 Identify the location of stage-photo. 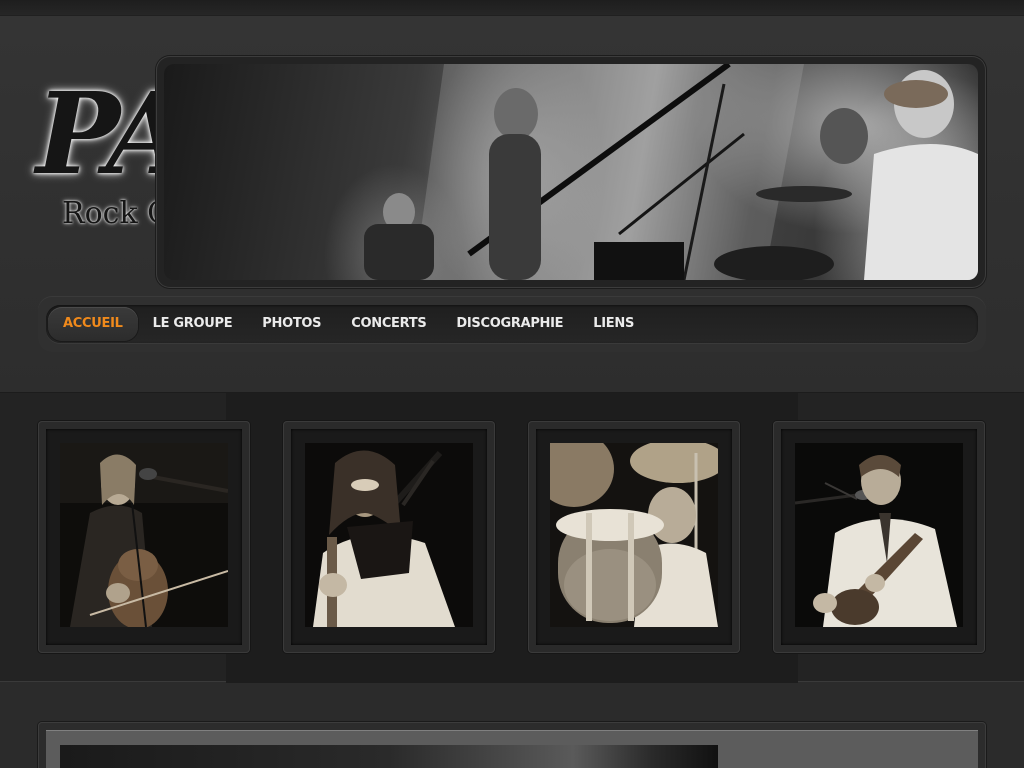
(389, 756).